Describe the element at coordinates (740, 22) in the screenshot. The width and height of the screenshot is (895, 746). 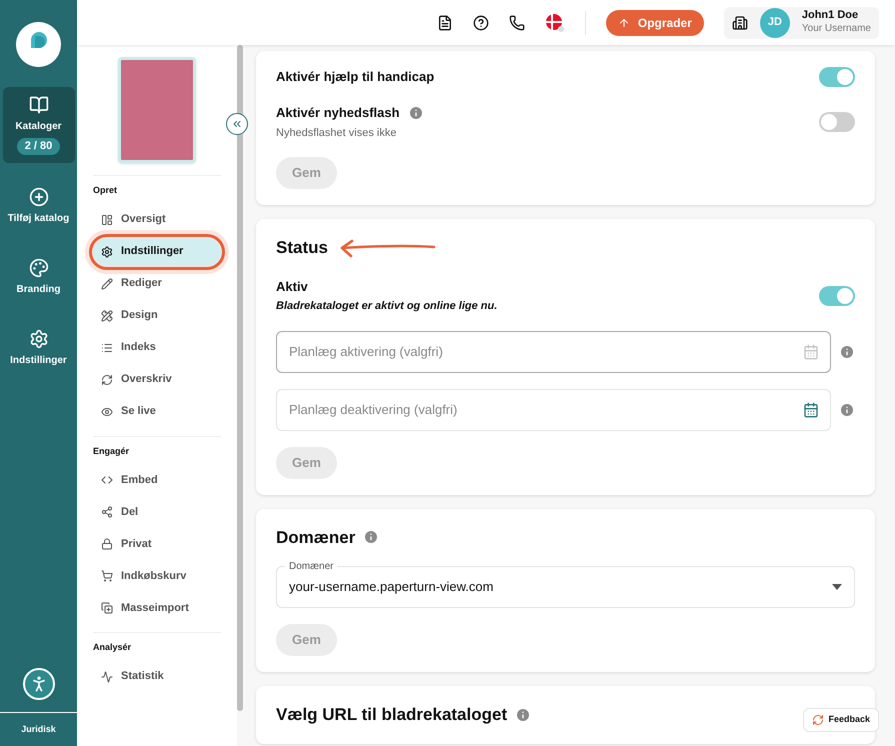
I see `building-icon` at that location.